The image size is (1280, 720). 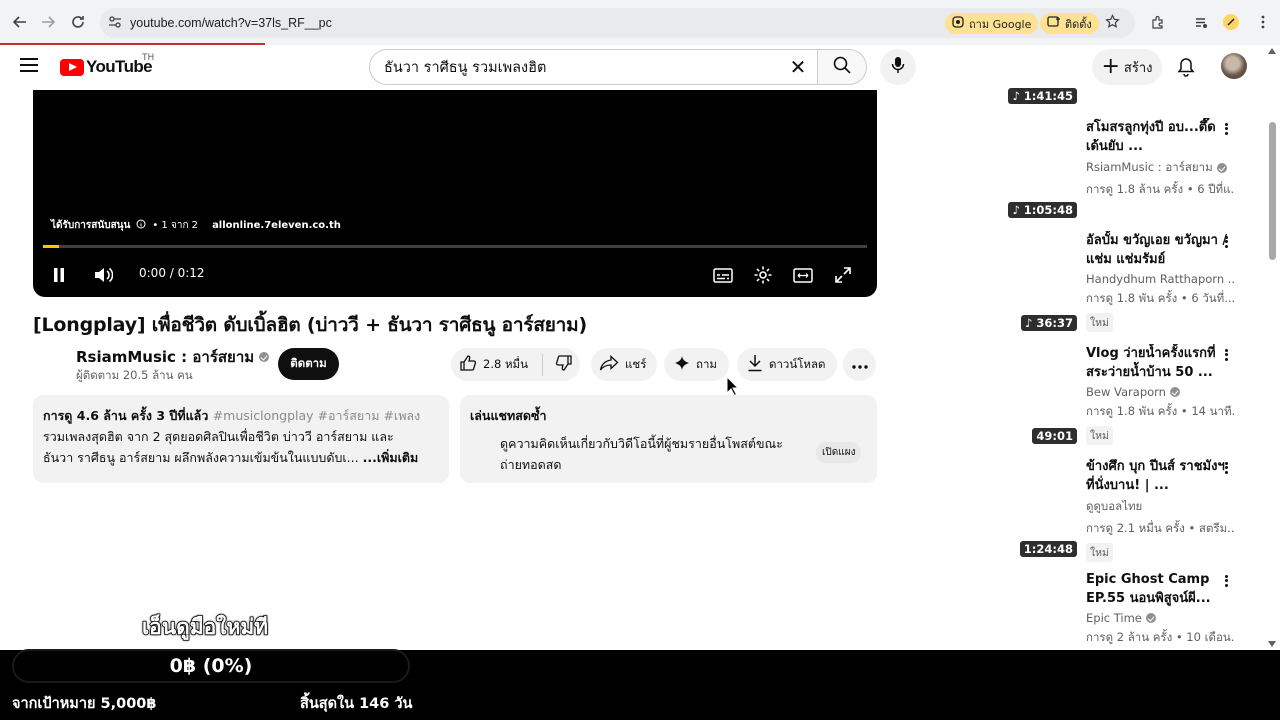 What do you see at coordinates (803, 275) in the screenshot?
I see `theater-mode-icon` at bounding box center [803, 275].